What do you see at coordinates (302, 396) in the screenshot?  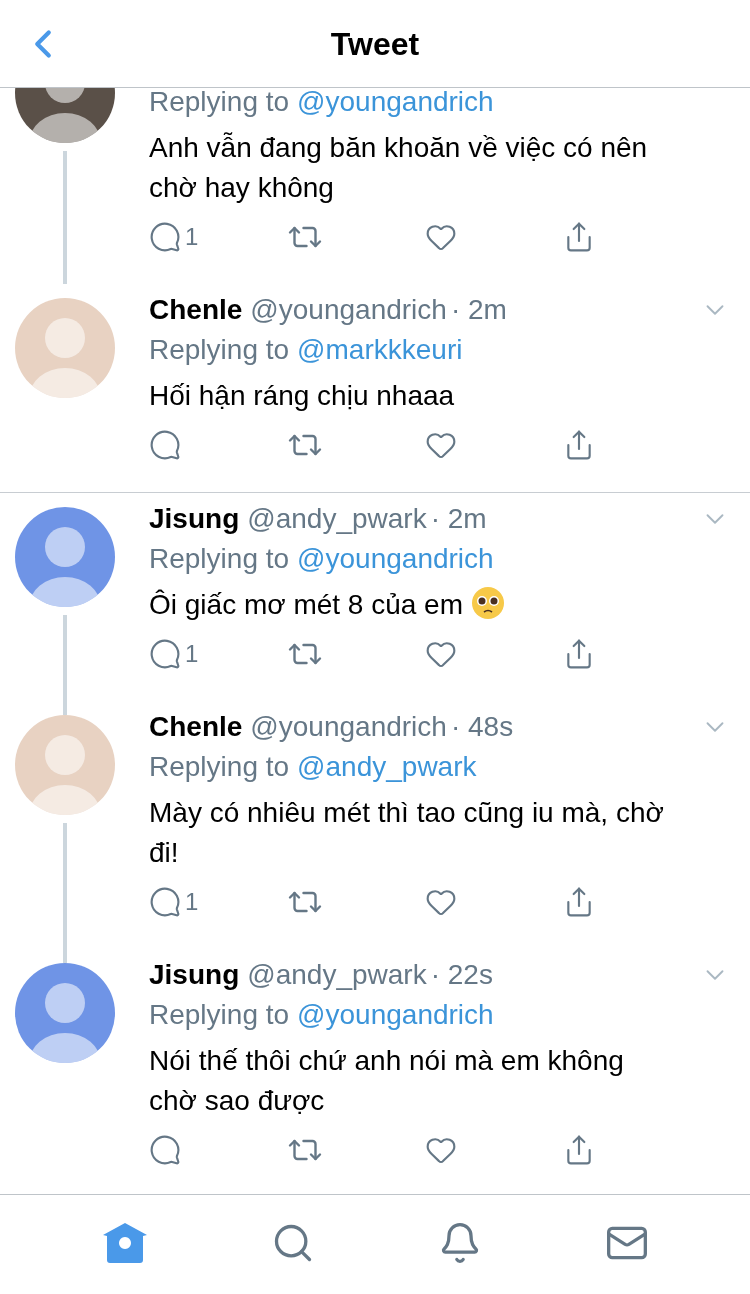 I see `tweet-text: Hối hận ráng chịu nhaaa` at bounding box center [302, 396].